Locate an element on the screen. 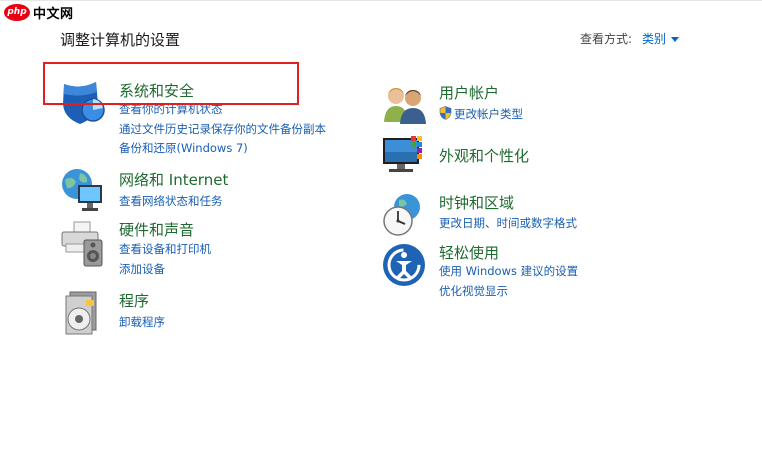  category-user-accounts: 用户帐户 is located at coordinates (469, 92).